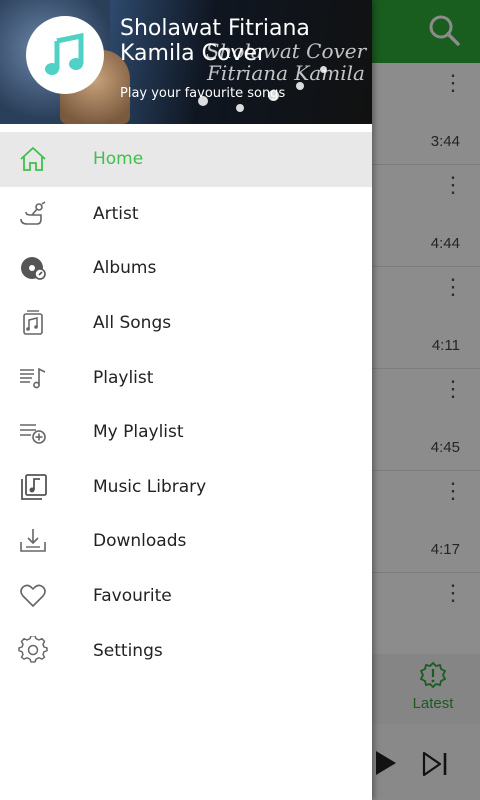 This screenshot has height=800, width=480. Describe the element at coordinates (118, 159) in the screenshot. I see `menu-item-label: Home` at that location.